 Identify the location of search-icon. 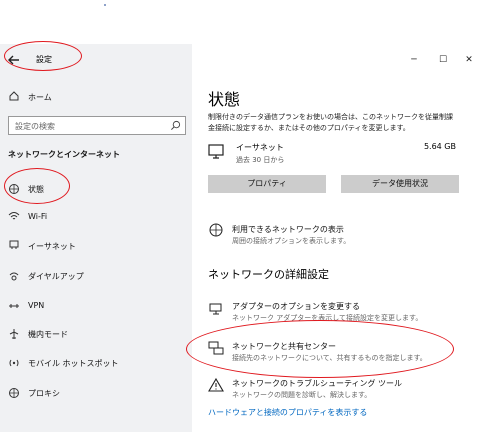
(175, 125).